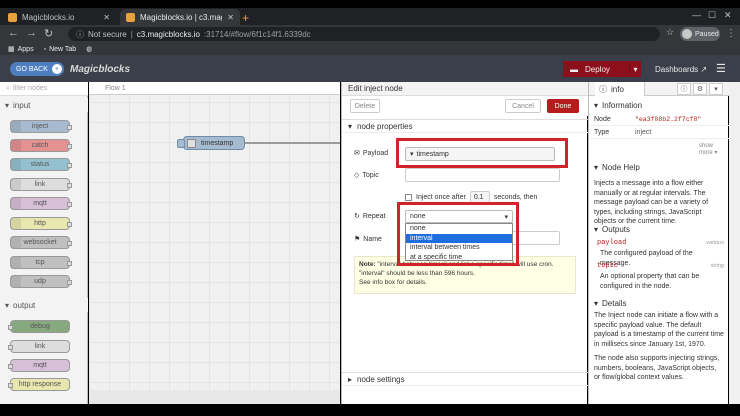  What do you see at coordinates (211, 143) in the screenshot?
I see `timestamp-inject-node: timestamp` at bounding box center [211, 143].